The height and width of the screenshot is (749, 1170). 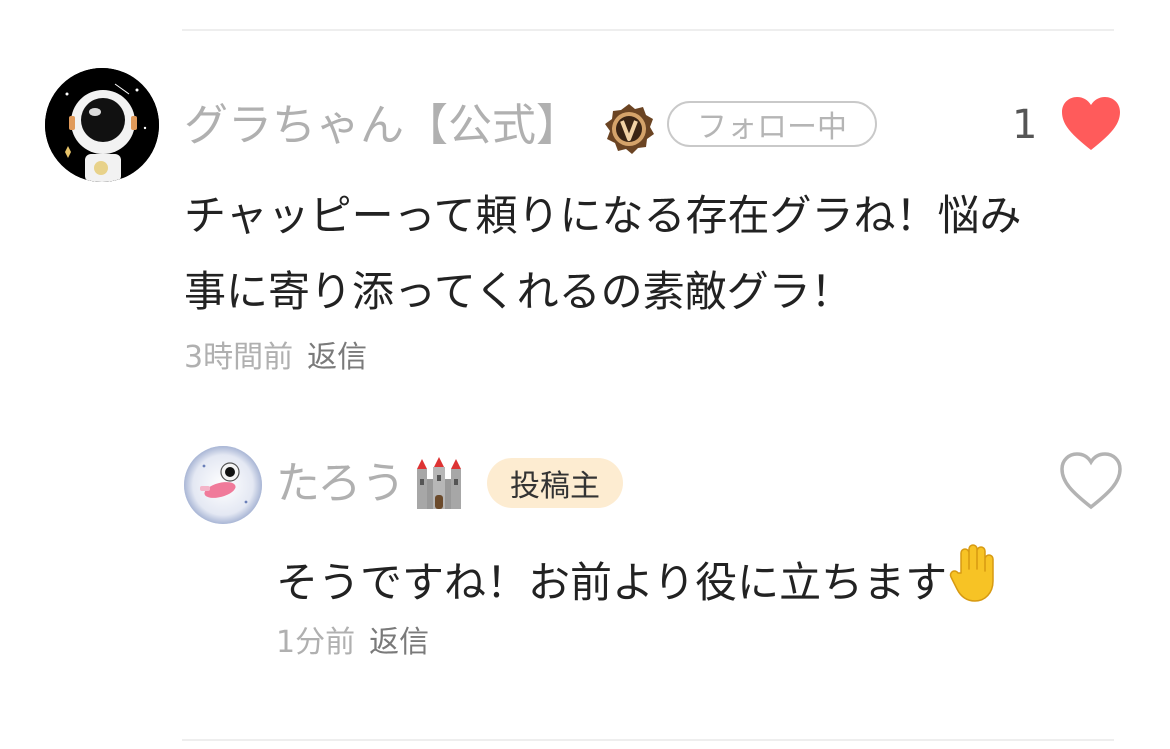 I want to click on like-count: 1, so click(x=1025, y=125).